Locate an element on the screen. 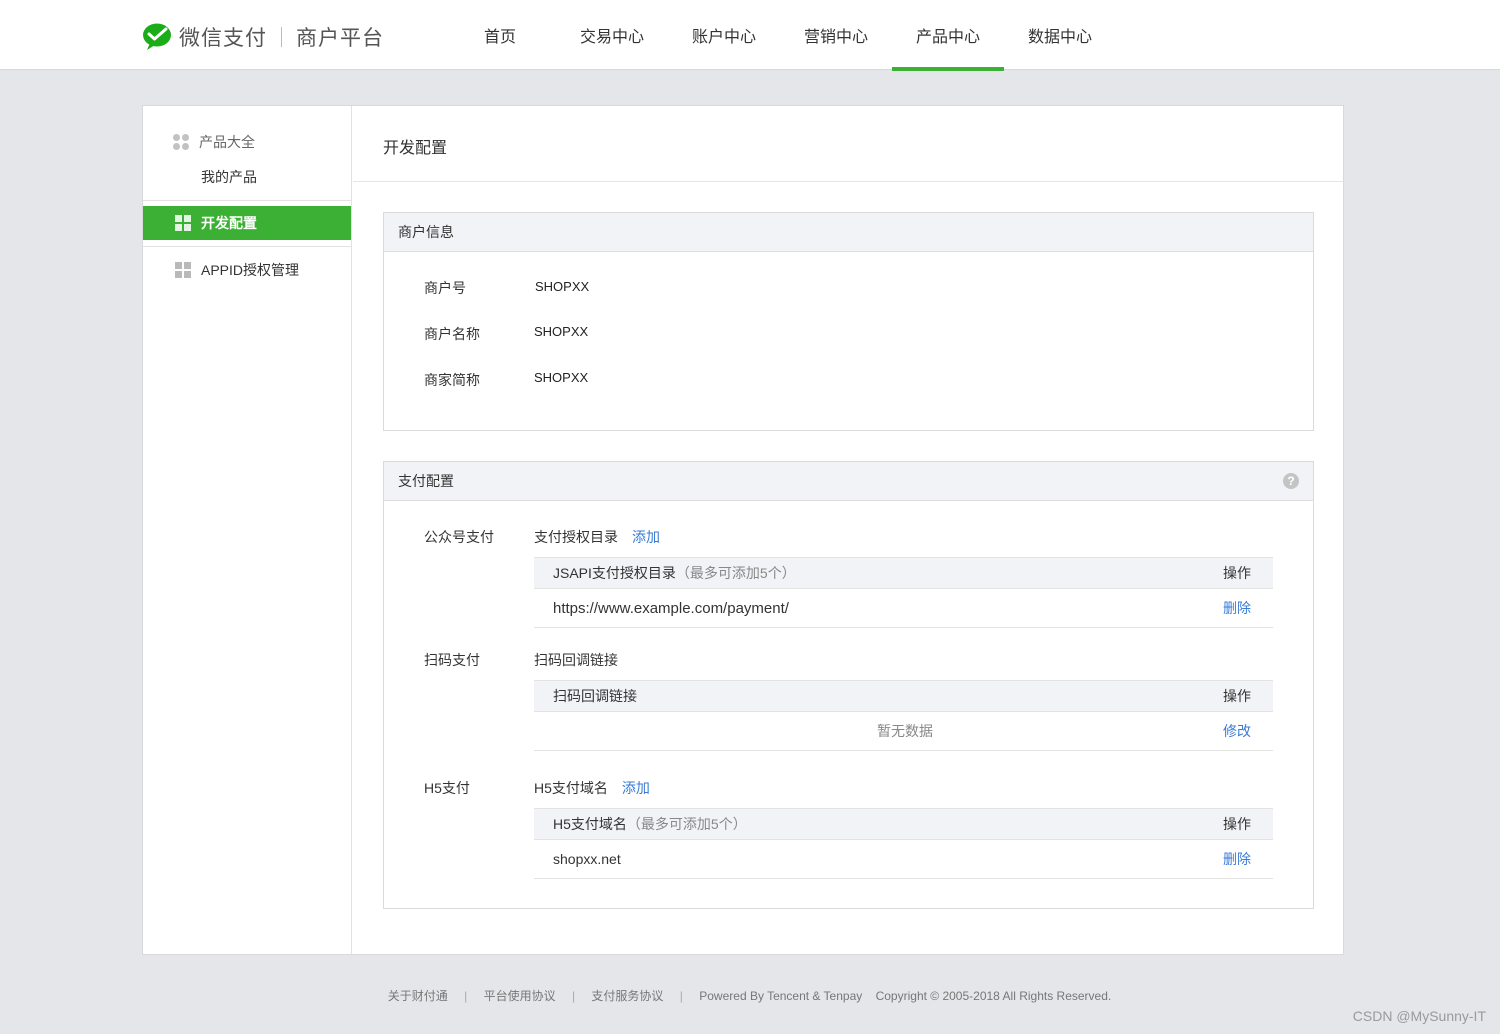 The image size is (1500, 1034). logo-divider is located at coordinates (281, 37).